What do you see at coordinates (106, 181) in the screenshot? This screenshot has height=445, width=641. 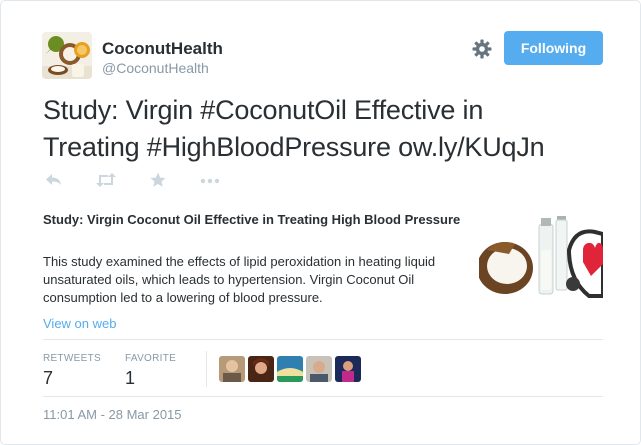 I see `retweet-icon` at bounding box center [106, 181].